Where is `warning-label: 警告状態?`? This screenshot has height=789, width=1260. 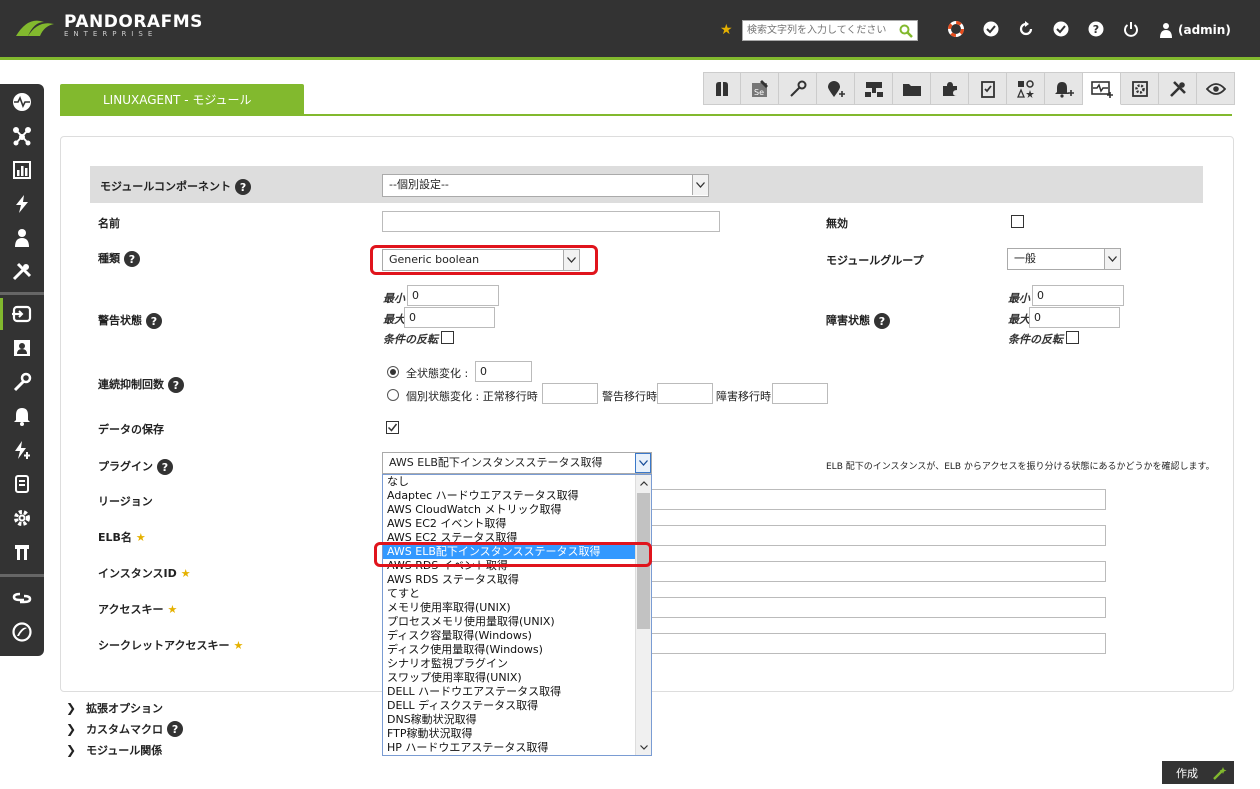
warning-label: 警告状態? is located at coordinates (130, 320).